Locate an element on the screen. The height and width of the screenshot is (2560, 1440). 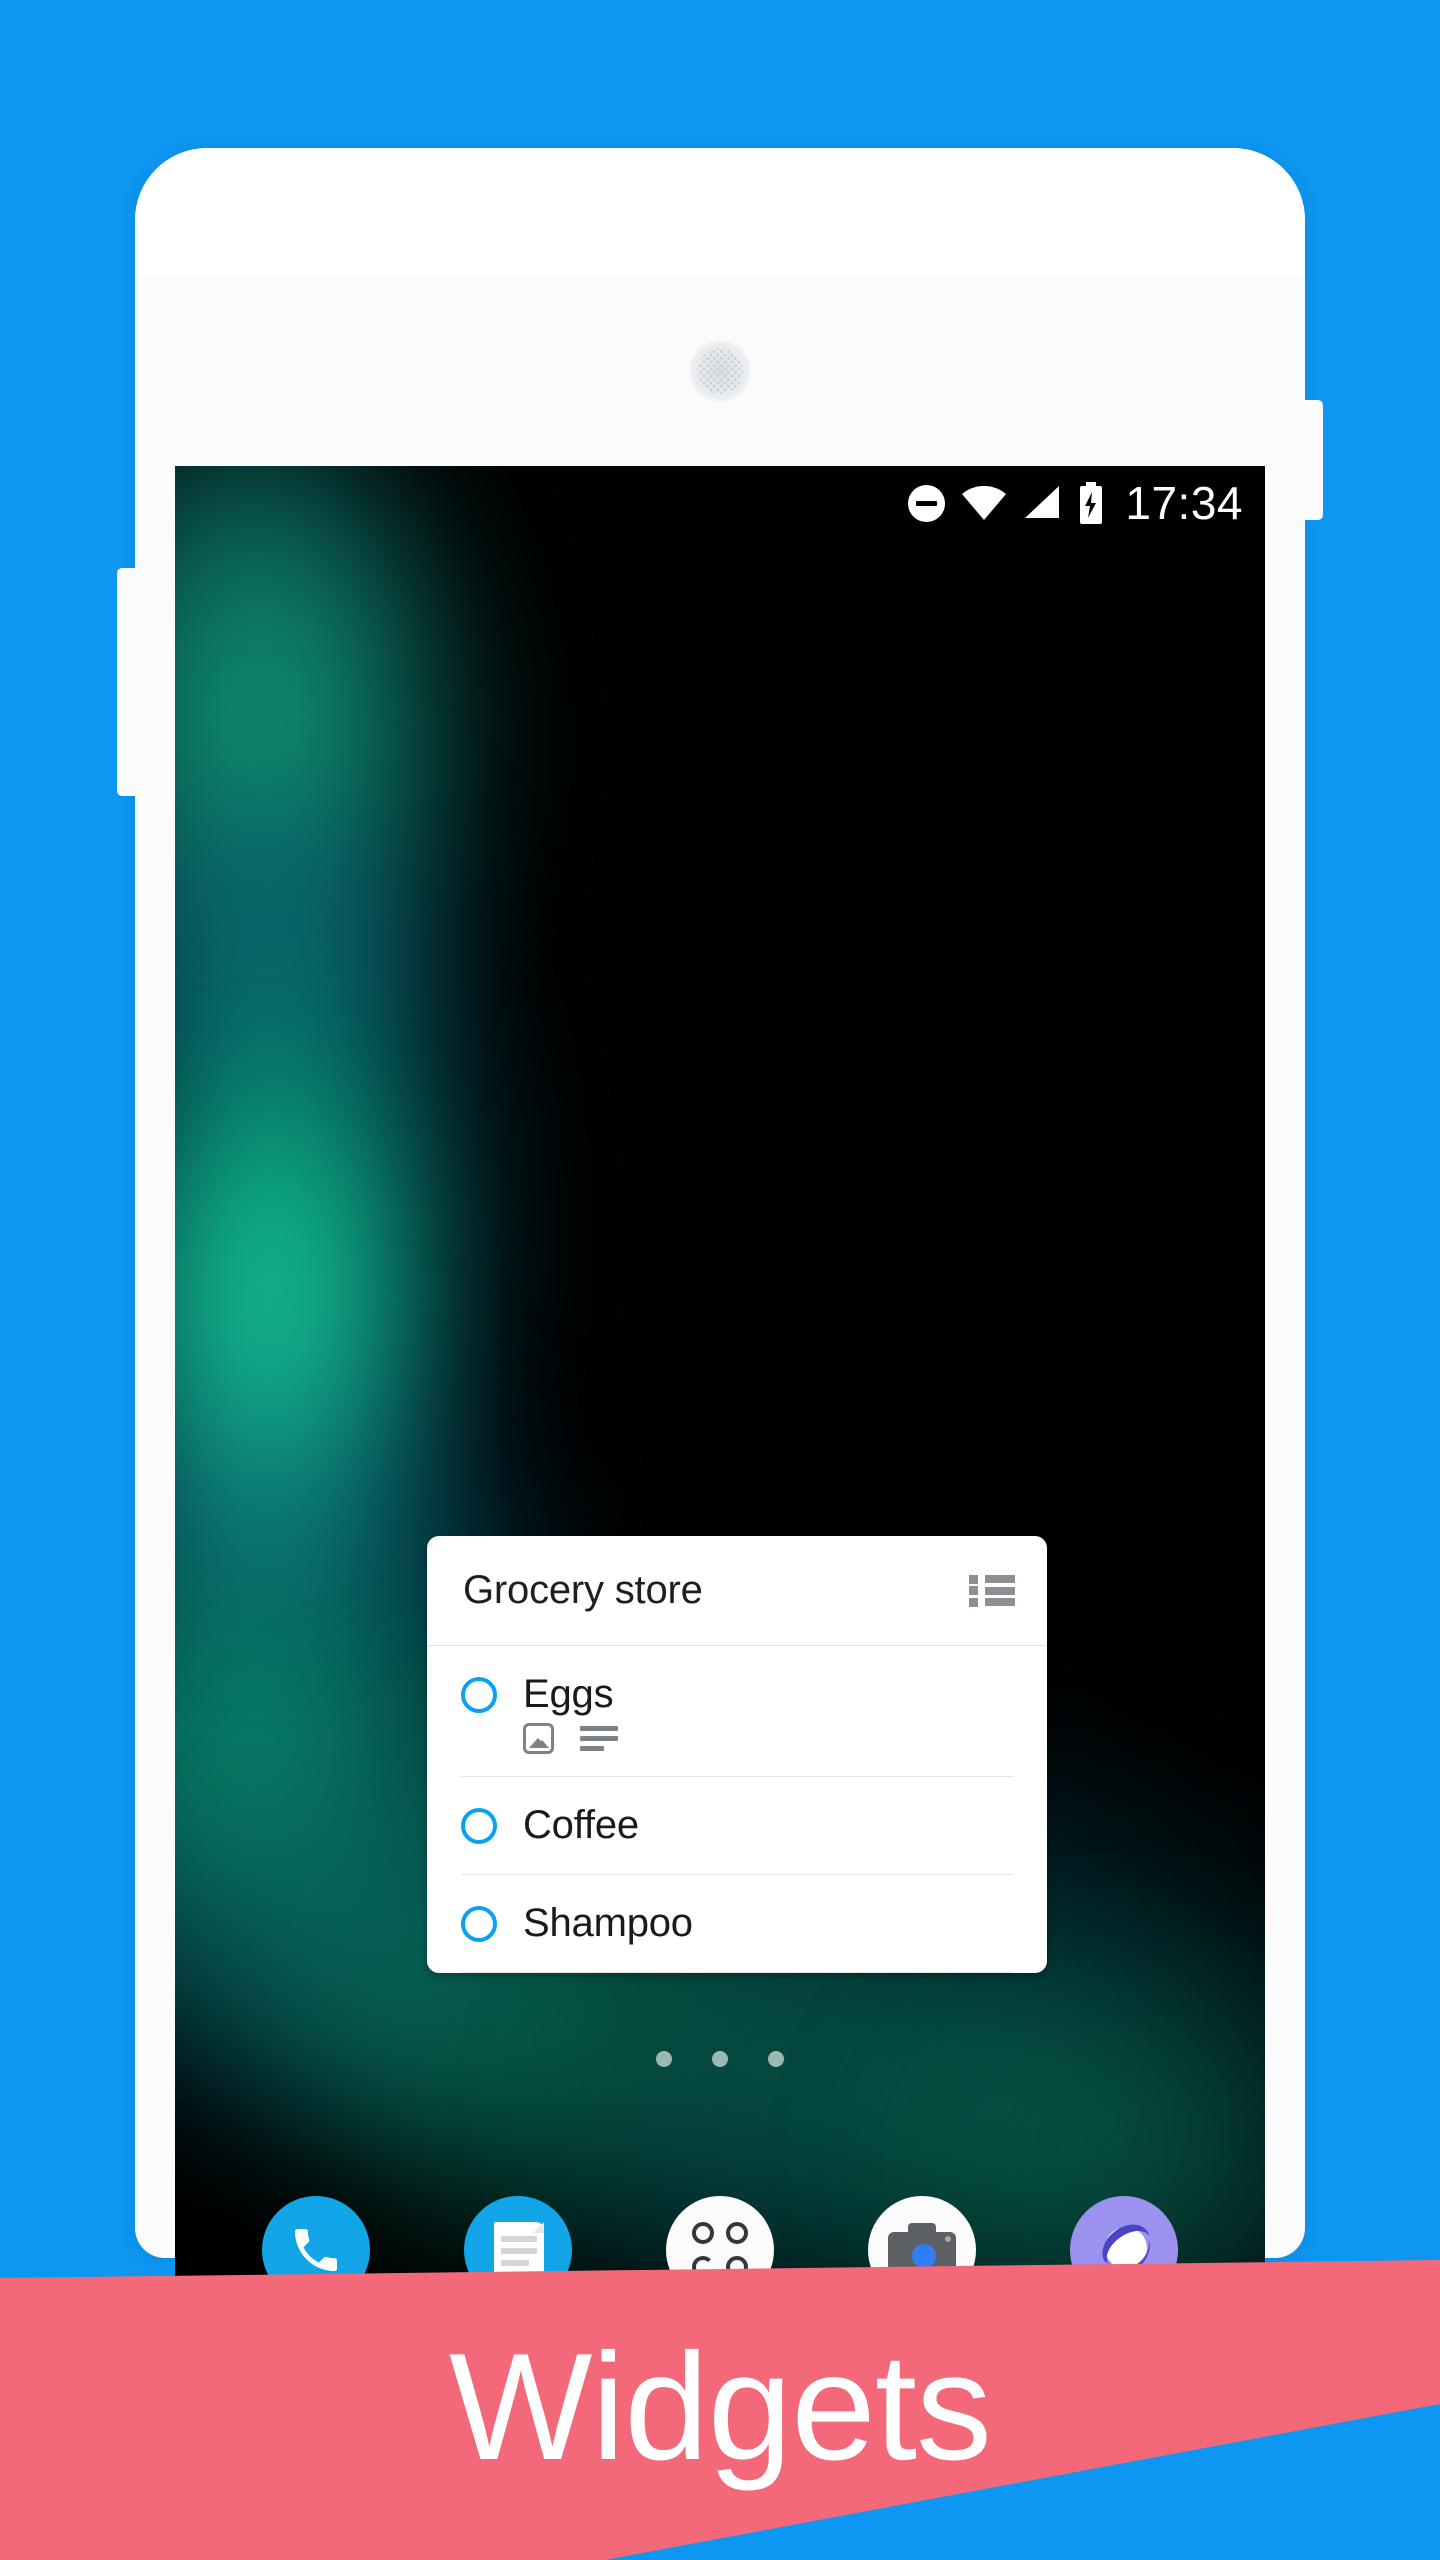
grocery-list-widget: Grocery store Eggs Coffee Shampoo is located at coordinates (737, 1754).